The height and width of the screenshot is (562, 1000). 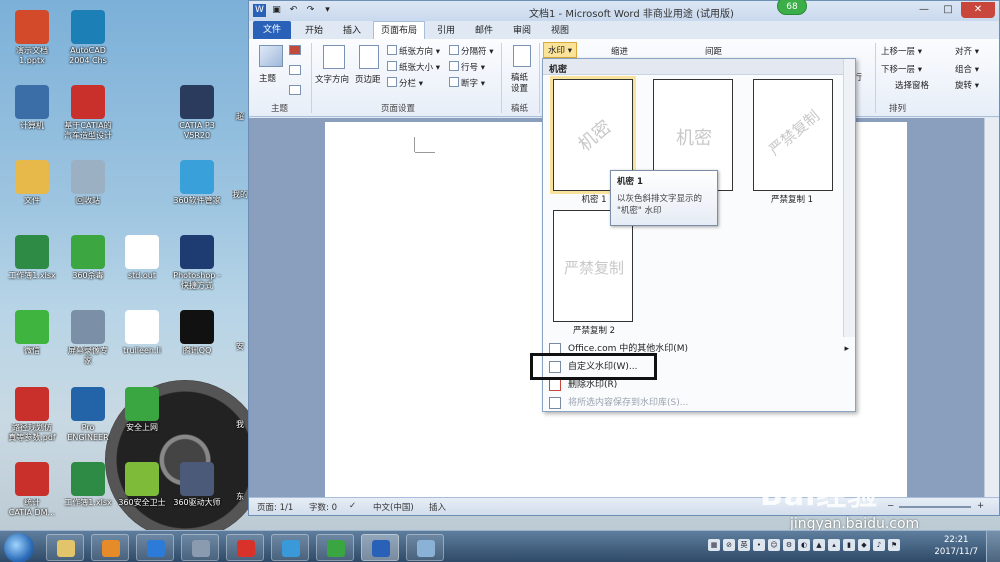 I want to click on maximize-button: □, so click(x=948, y=10).